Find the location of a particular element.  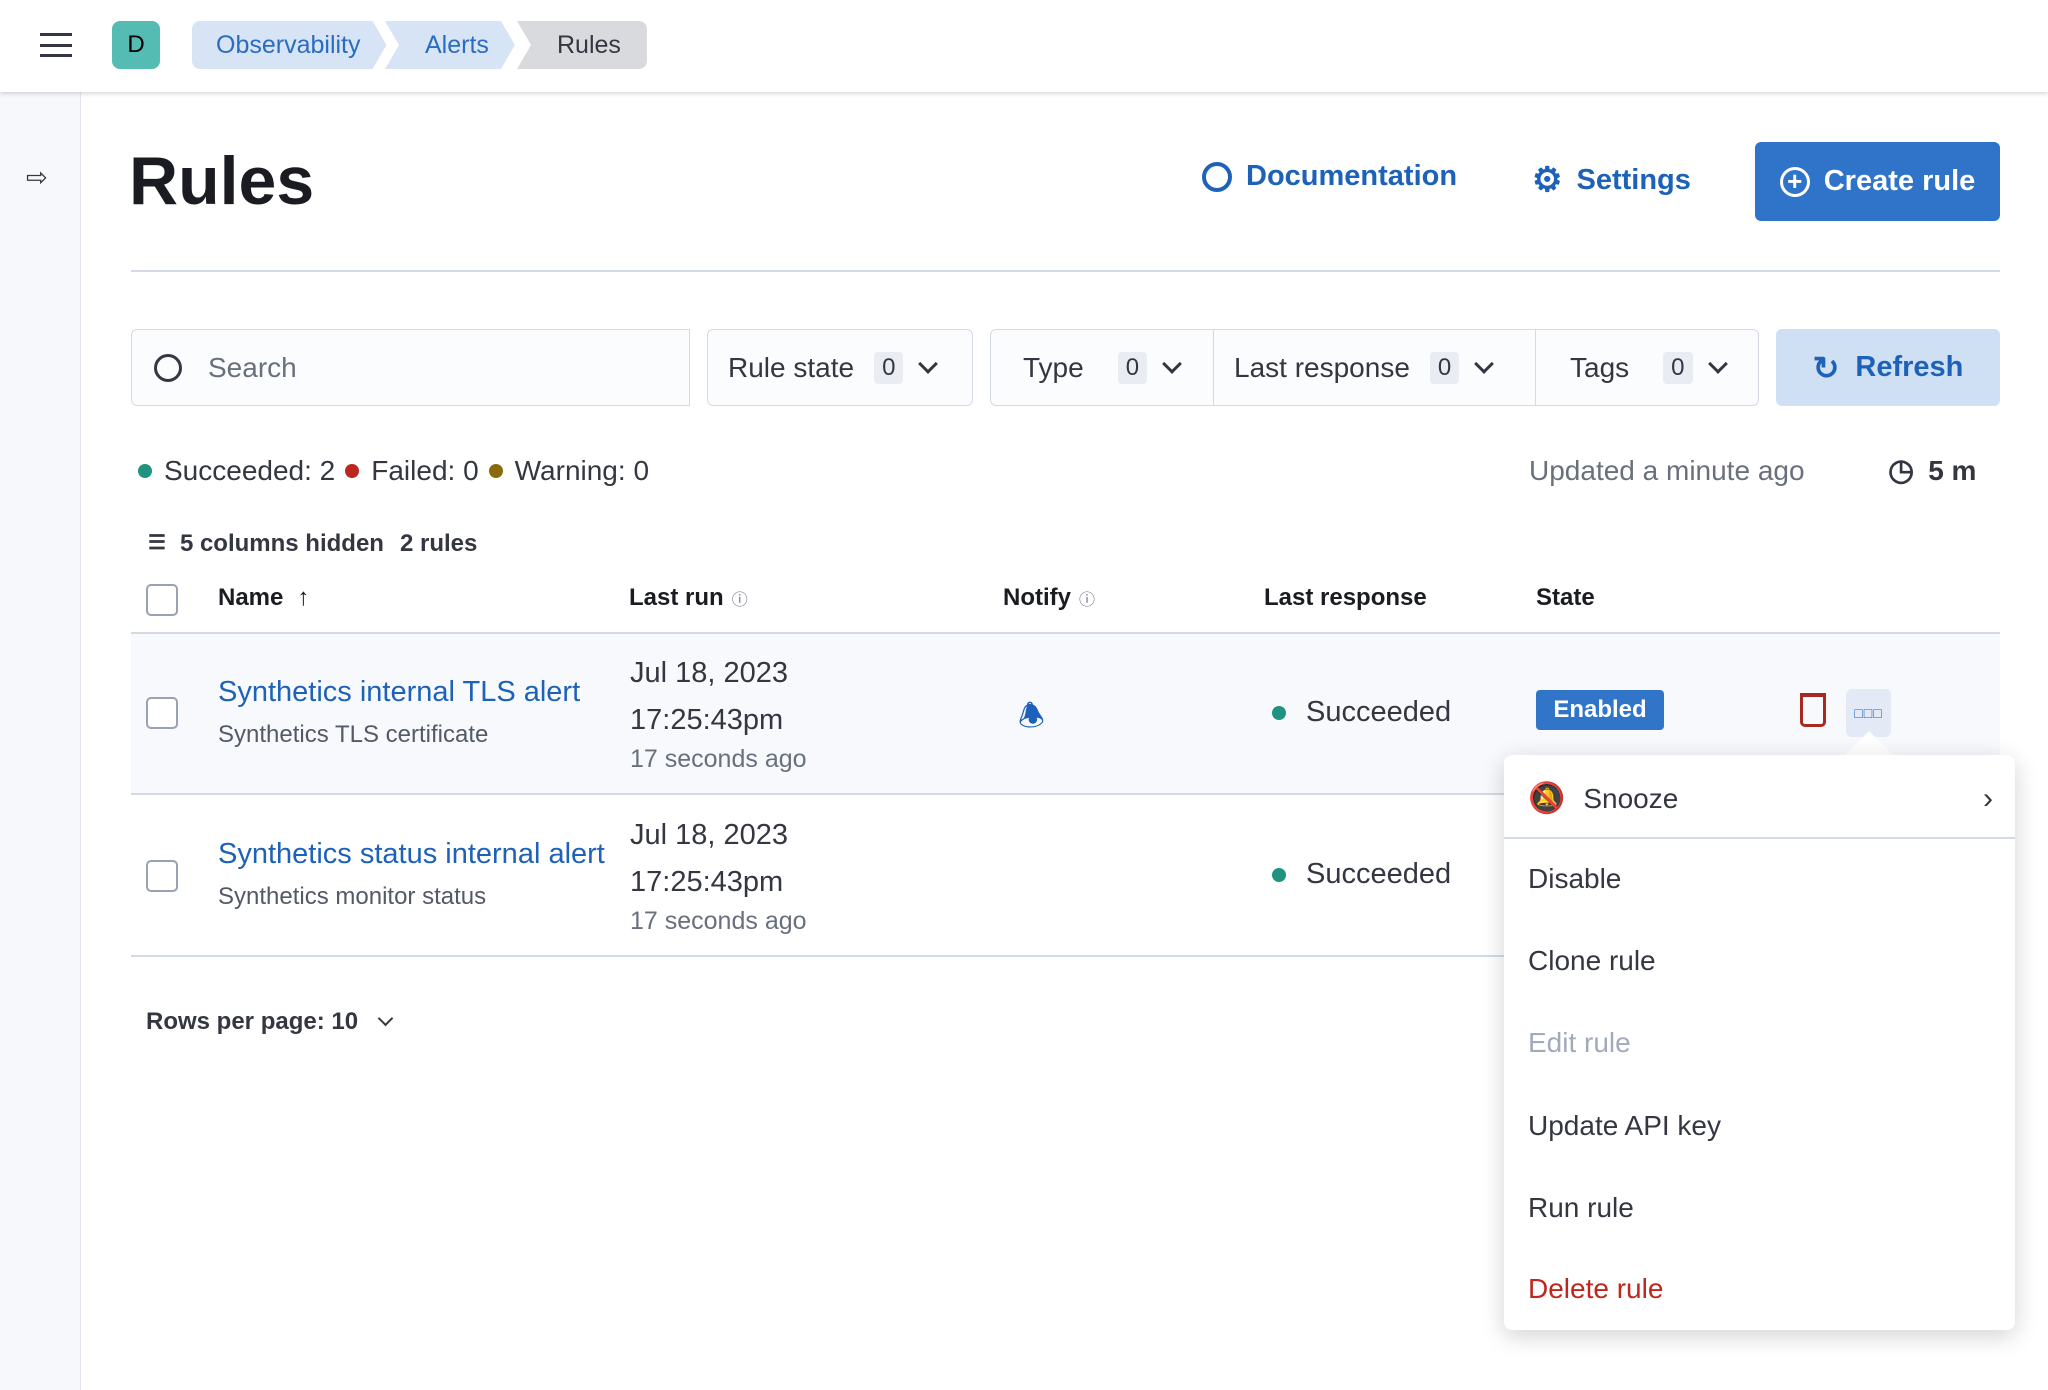

sidebar: ⇨ is located at coordinates (40, 741).